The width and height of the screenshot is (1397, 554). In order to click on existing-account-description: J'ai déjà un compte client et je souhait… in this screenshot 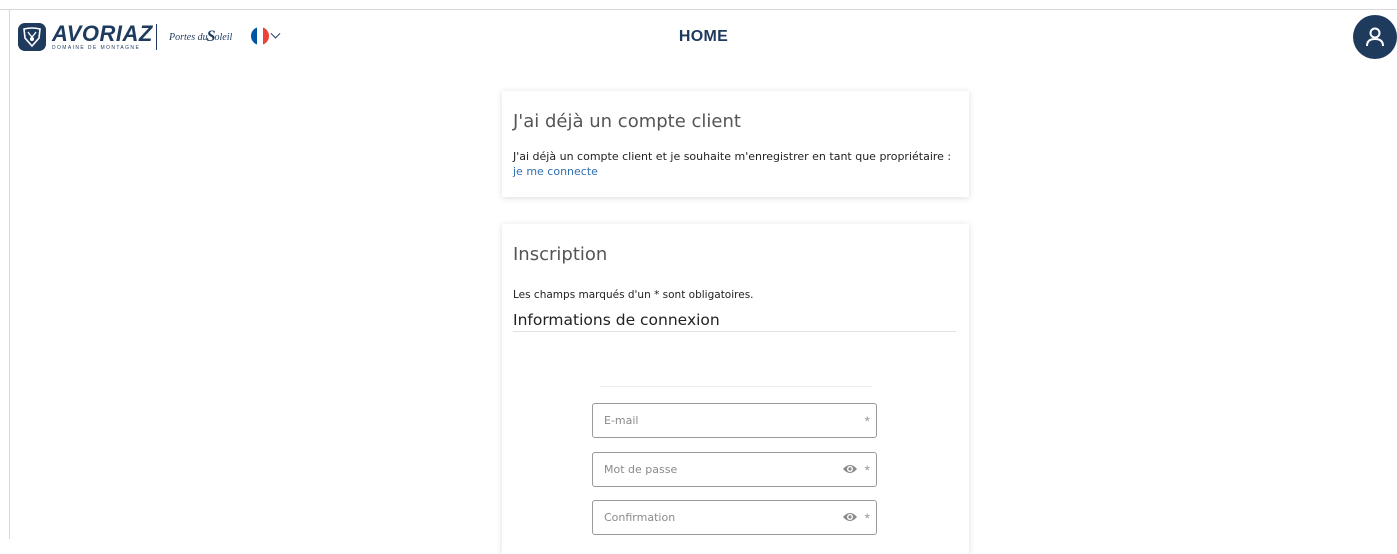, I will do `click(732, 156)`.